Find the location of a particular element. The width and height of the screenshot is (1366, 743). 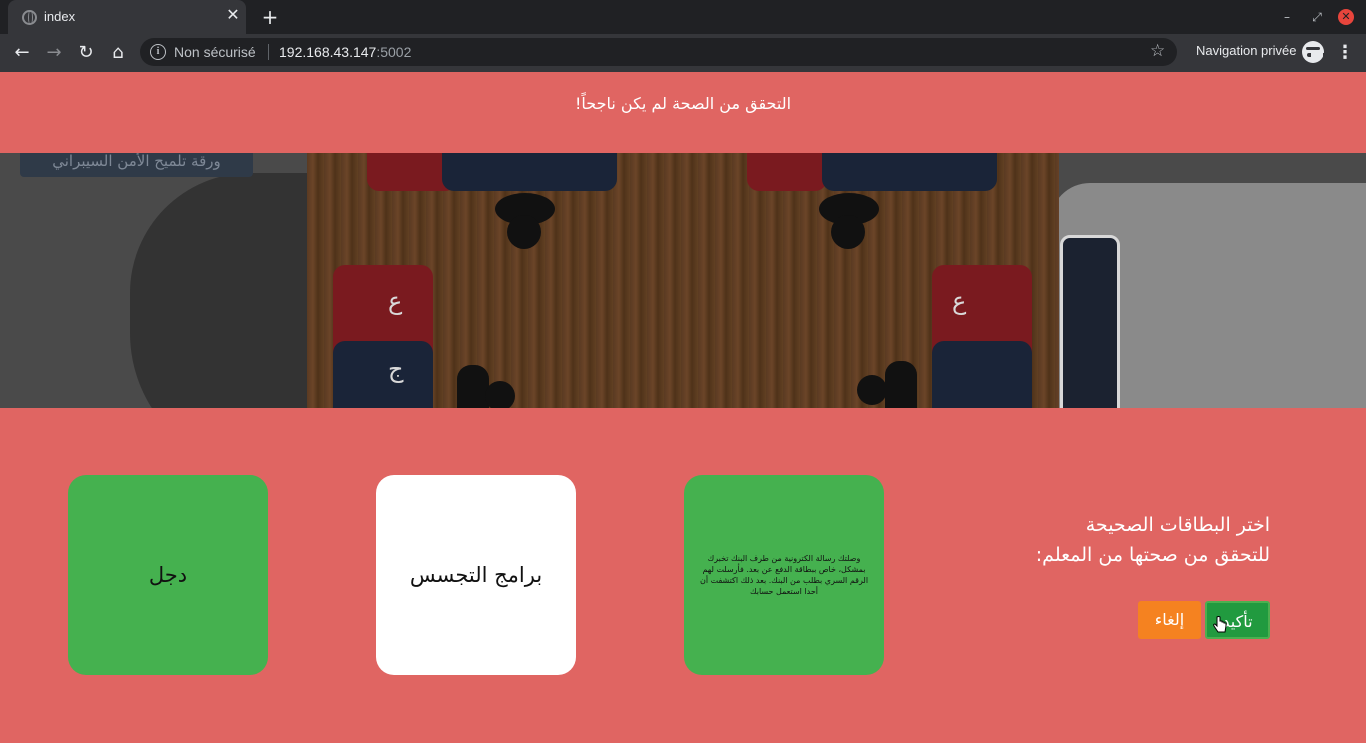

reload-icon: ↻ is located at coordinates (86, 53).